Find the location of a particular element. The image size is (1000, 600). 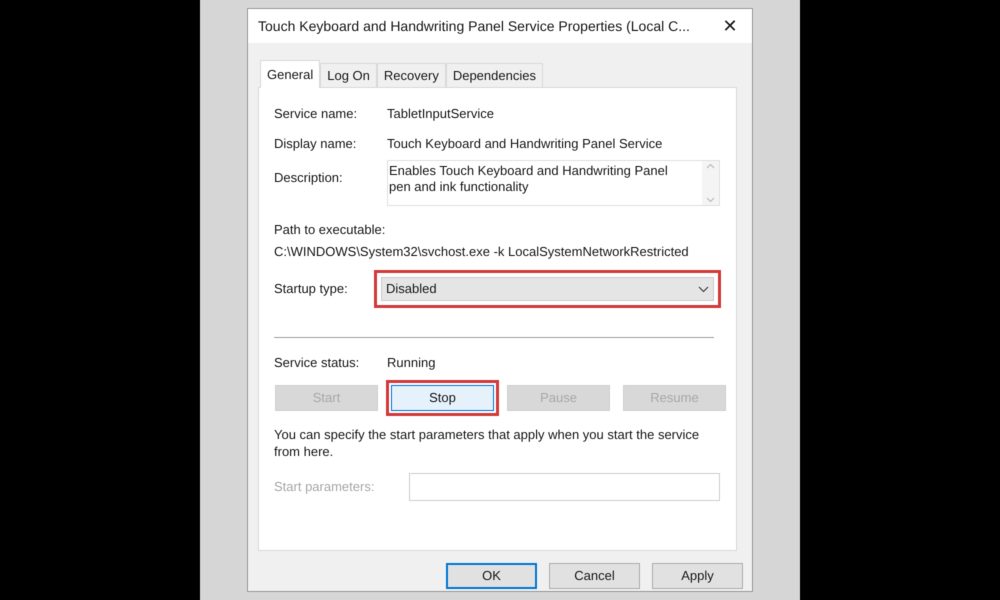

dialog-button: Apply is located at coordinates (697, 576).